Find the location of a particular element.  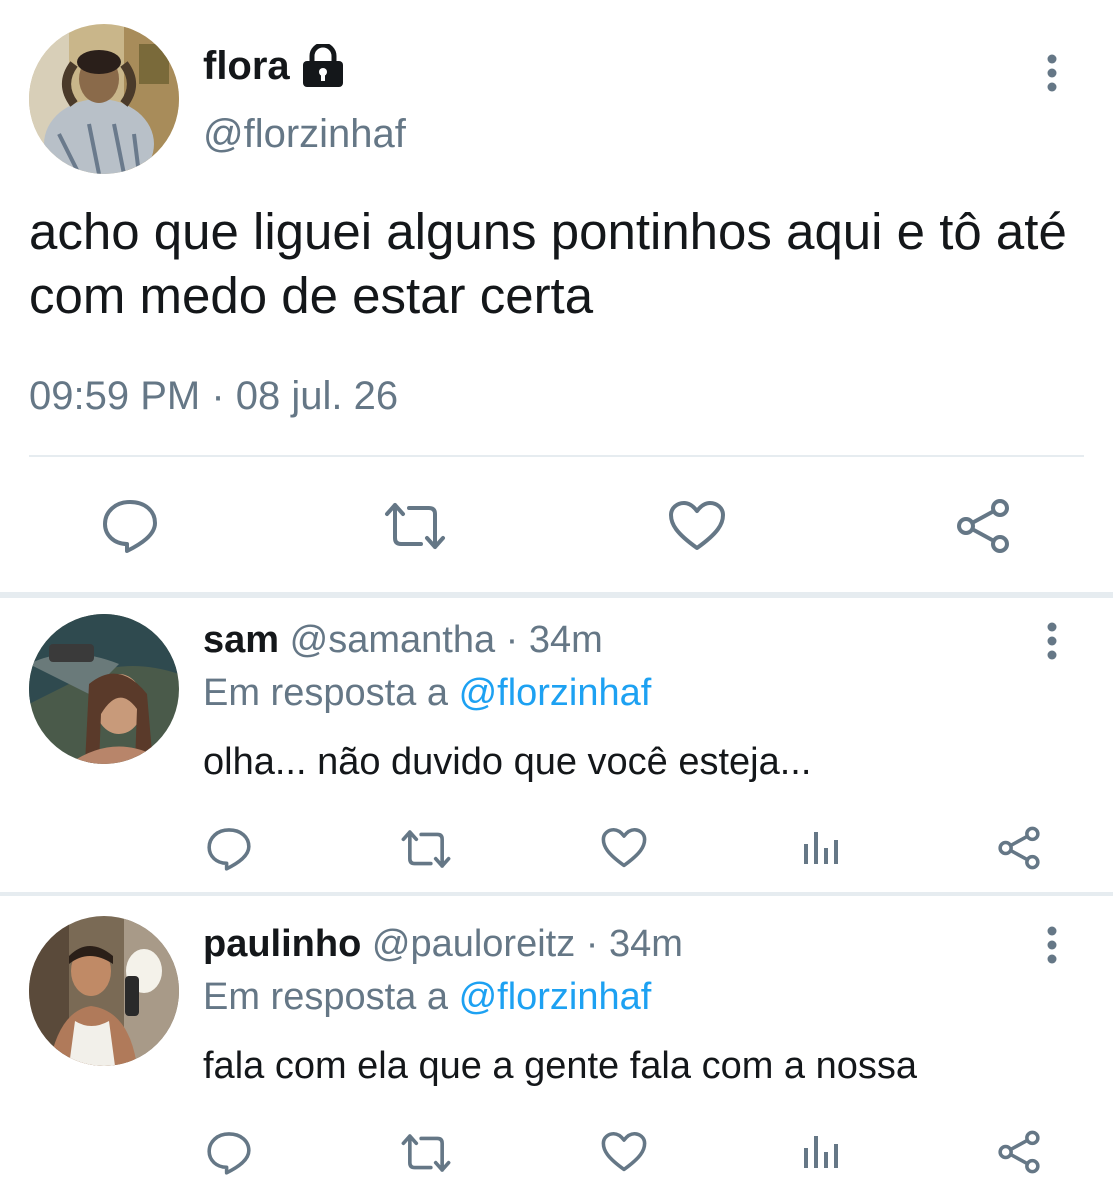

author-name: flora is located at coordinates (246, 66).